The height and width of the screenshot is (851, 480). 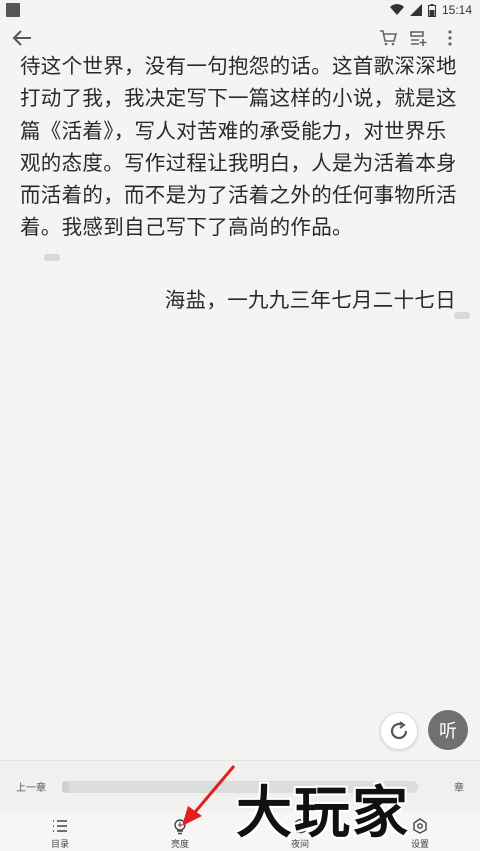 What do you see at coordinates (456, 10) in the screenshot?
I see `status-time: 15:14` at bounding box center [456, 10].